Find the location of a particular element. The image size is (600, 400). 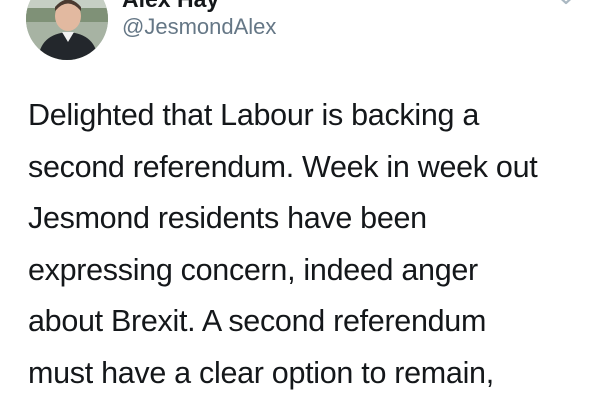

tweet-text-line: second referendum. Week in week out is located at coordinates (283, 166).